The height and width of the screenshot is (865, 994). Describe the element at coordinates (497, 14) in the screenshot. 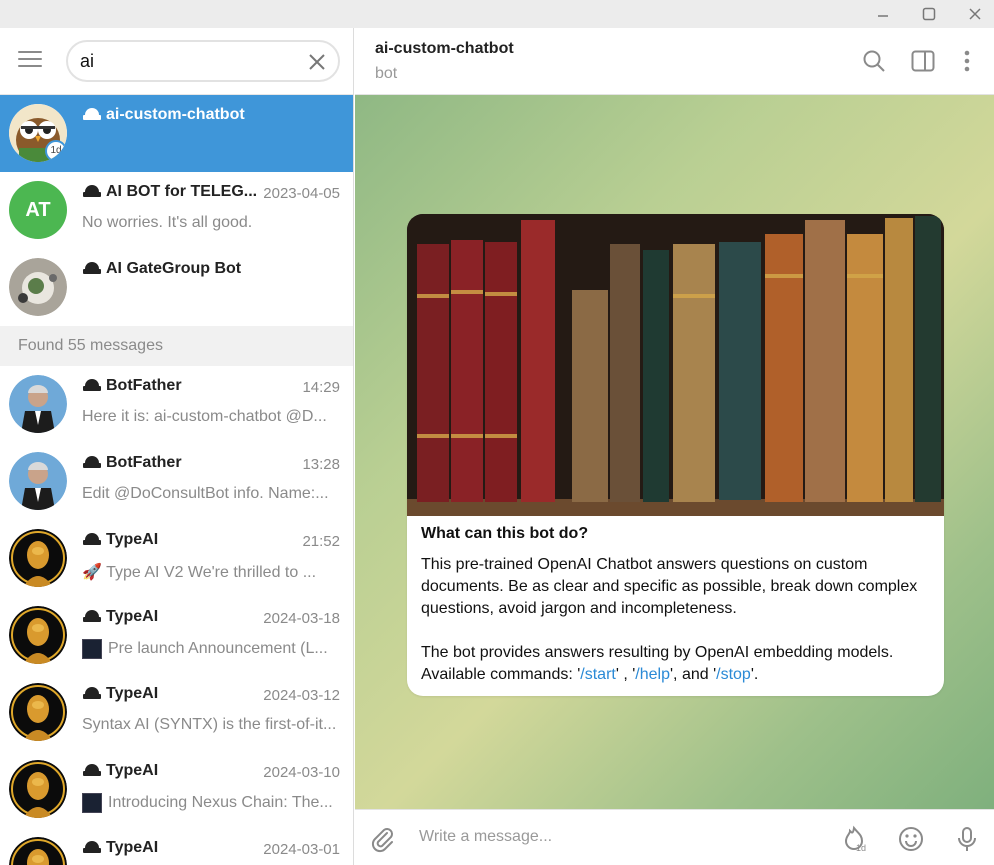

I see `window-titlebar` at that location.